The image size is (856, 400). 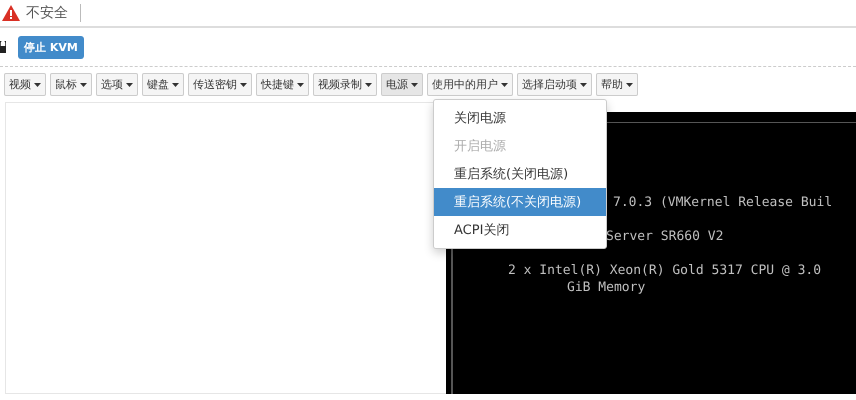 What do you see at coordinates (520, 230) in the screenshot?
I see `menu-item: ACPI关闭` at bounding box center [520, 230].